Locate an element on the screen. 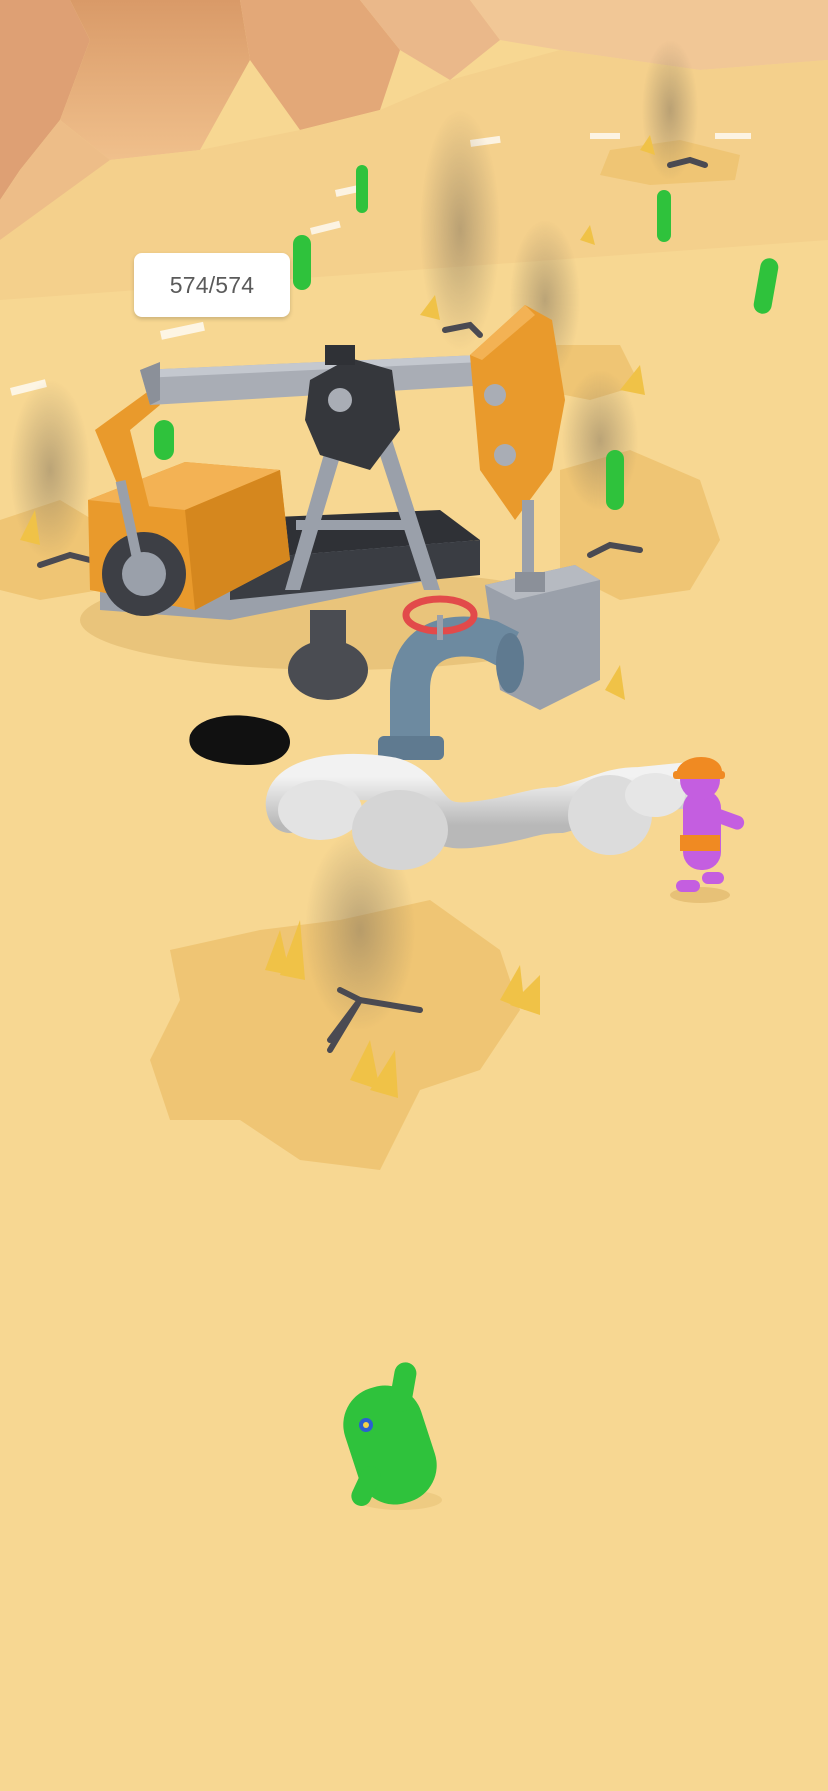 This screenshot has width=828, height=1791. oil-counter-badge: 574/574 is located at coordinates (212, 285).